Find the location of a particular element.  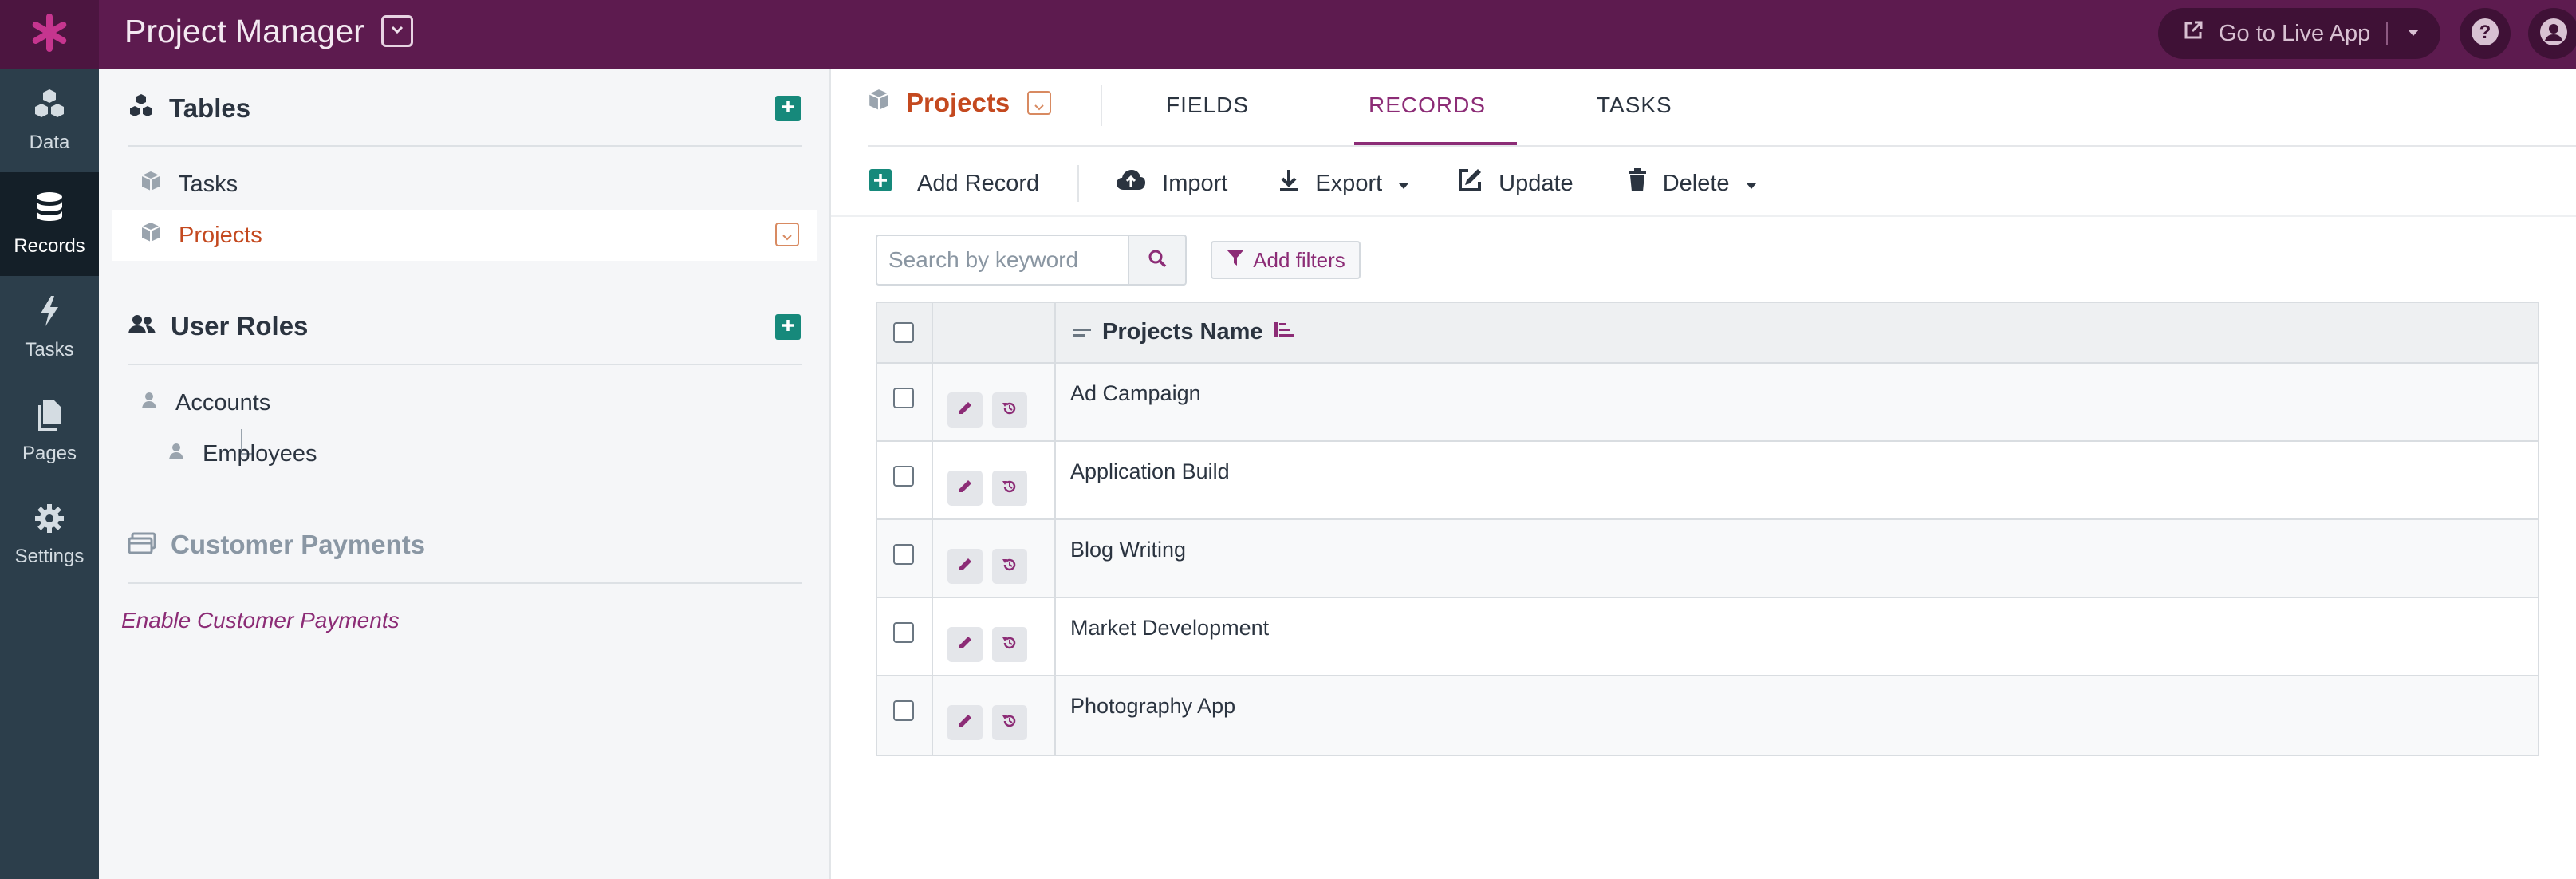

search-button is located at coordinates (1157, 260).